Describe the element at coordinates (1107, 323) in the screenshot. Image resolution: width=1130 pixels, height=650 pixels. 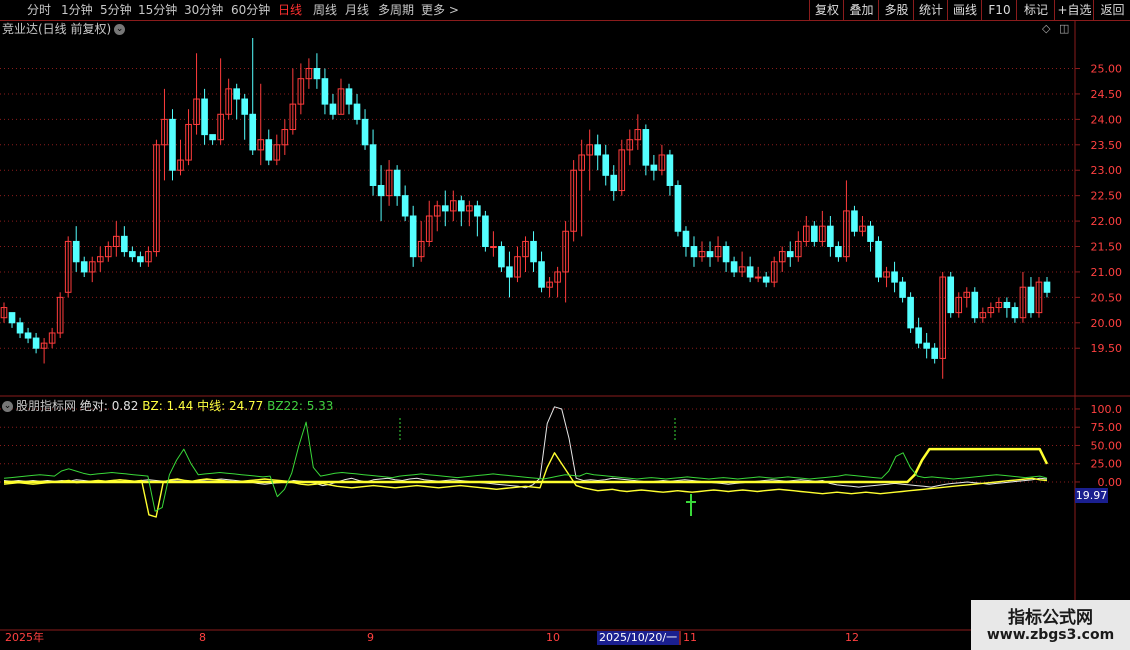
I see `y-tick-label: 20.00` at that location.